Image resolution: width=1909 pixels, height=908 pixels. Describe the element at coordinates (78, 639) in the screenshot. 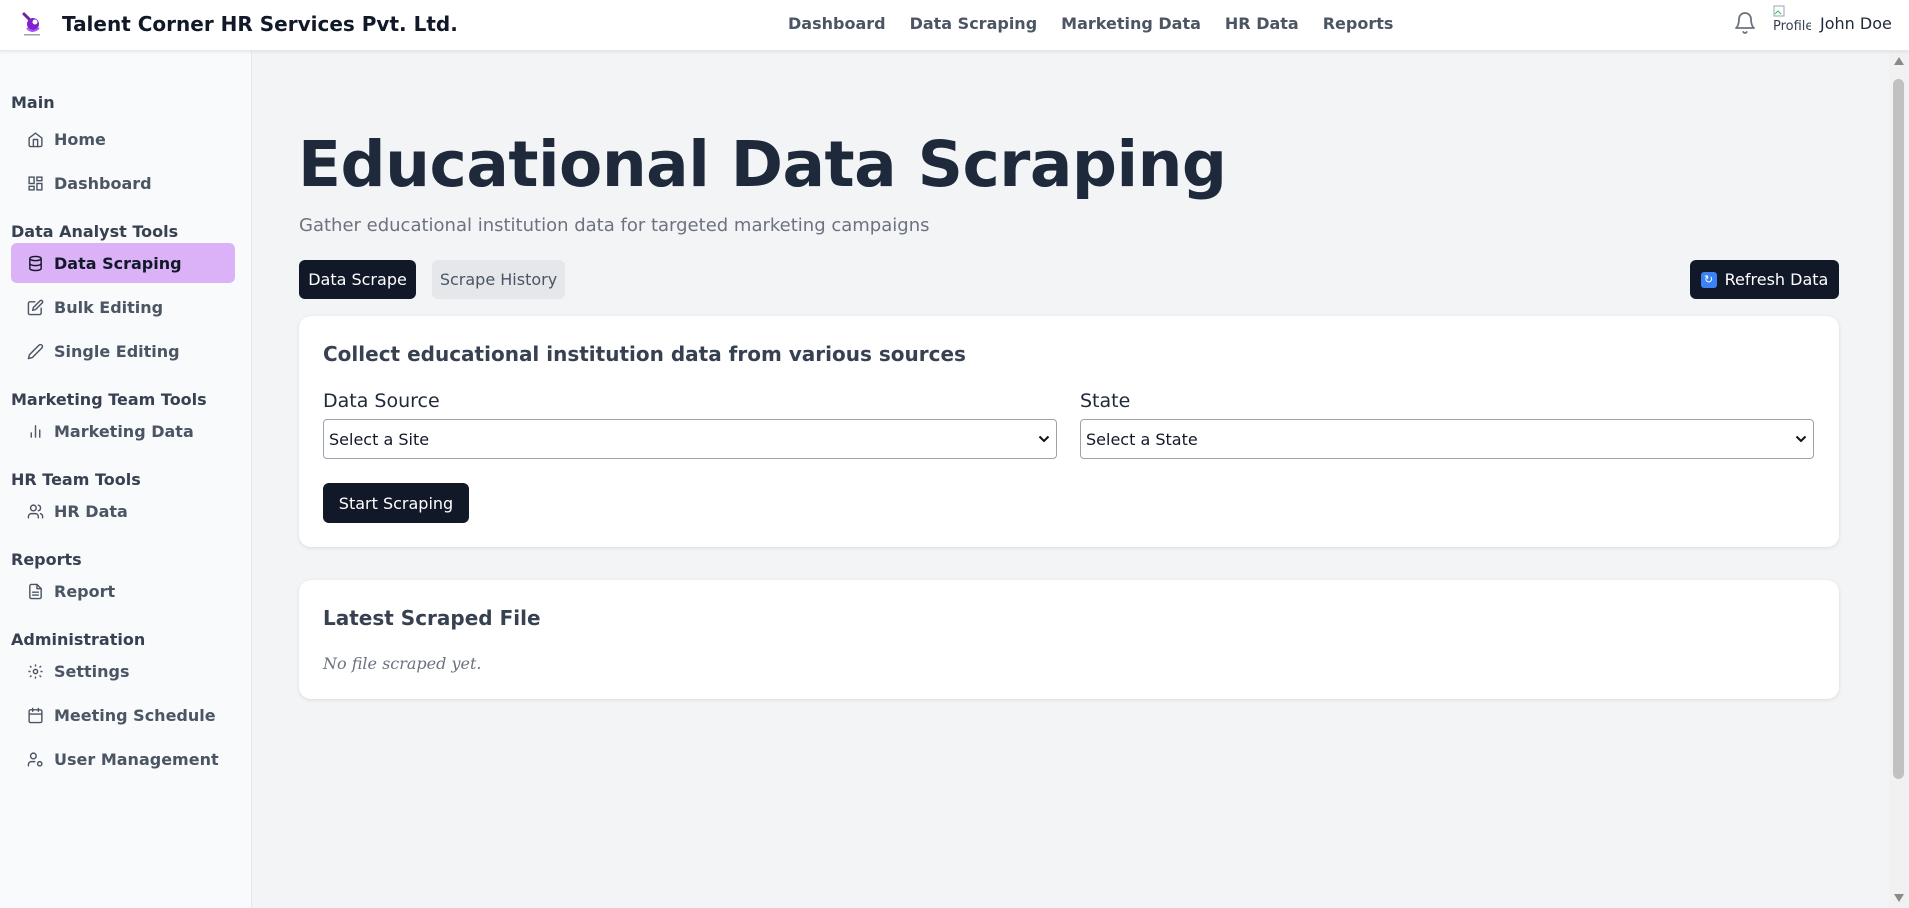

I see `sidebar-section-administration: Administration` at that location.